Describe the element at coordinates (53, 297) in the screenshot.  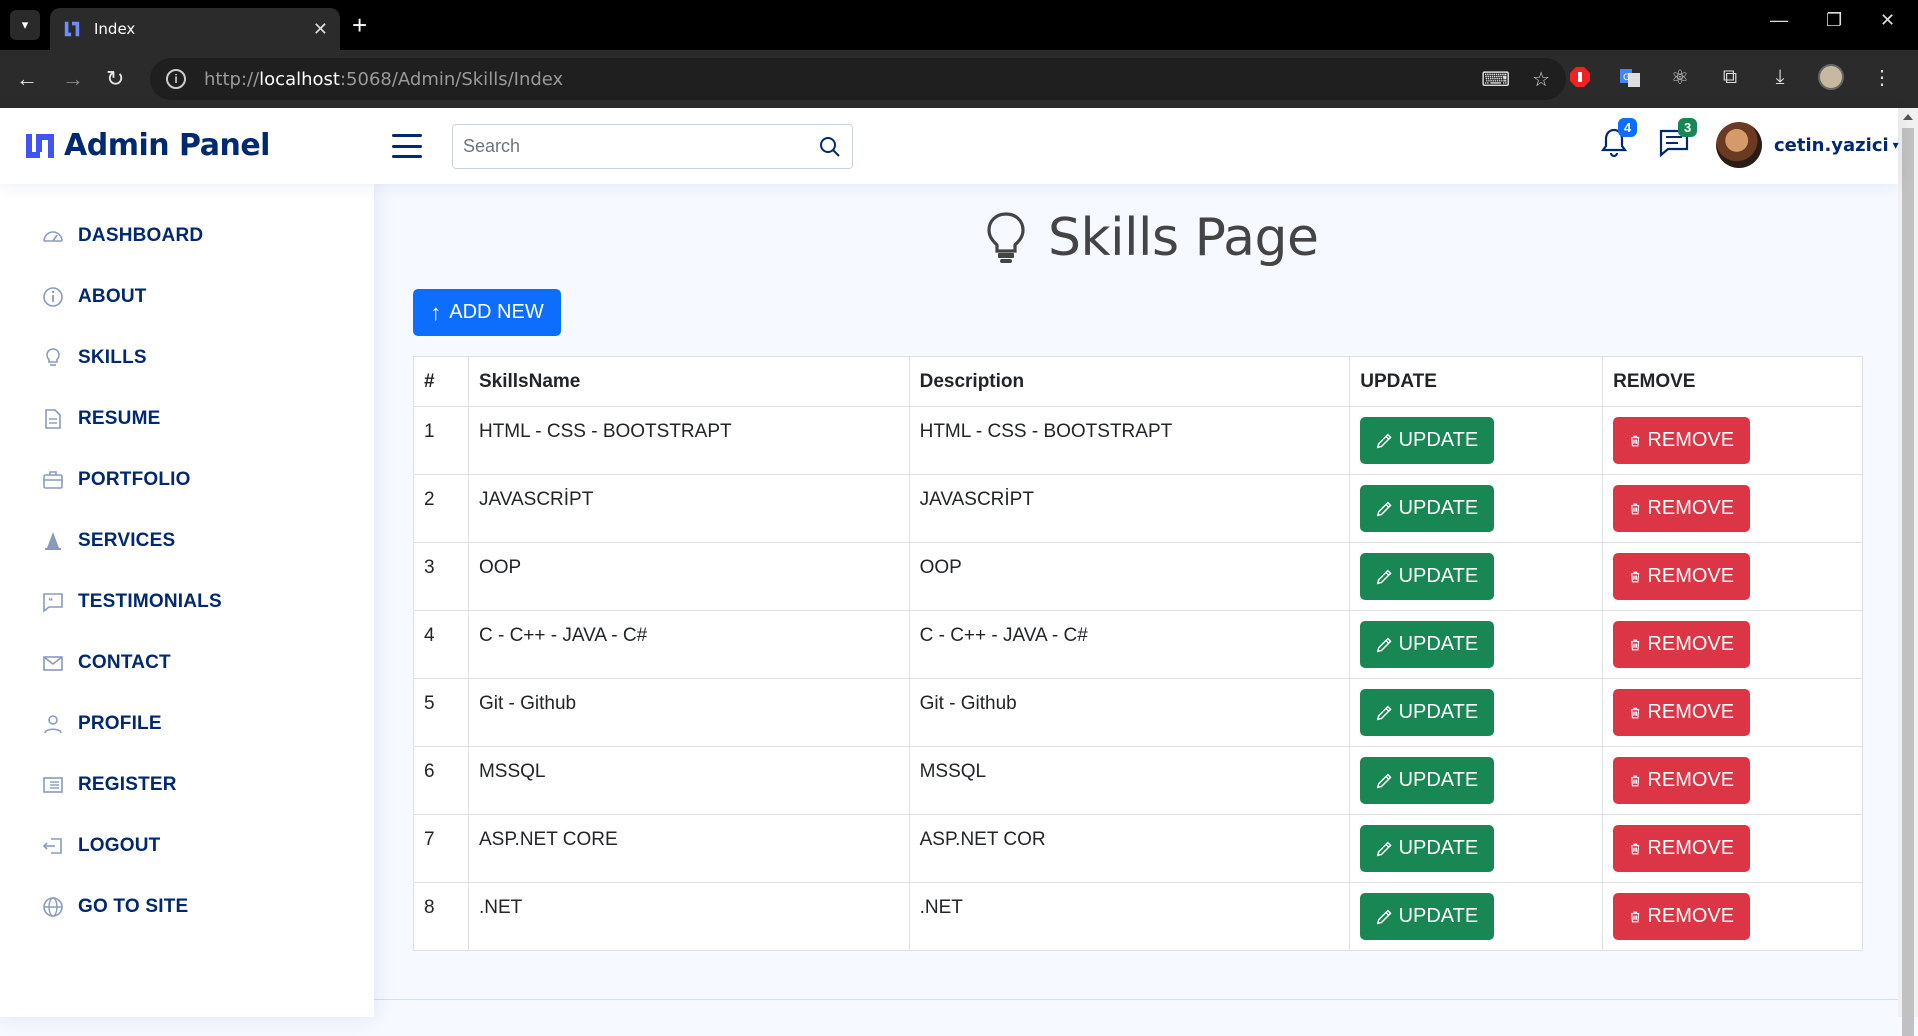
I see `info-circle-icon` at that location.